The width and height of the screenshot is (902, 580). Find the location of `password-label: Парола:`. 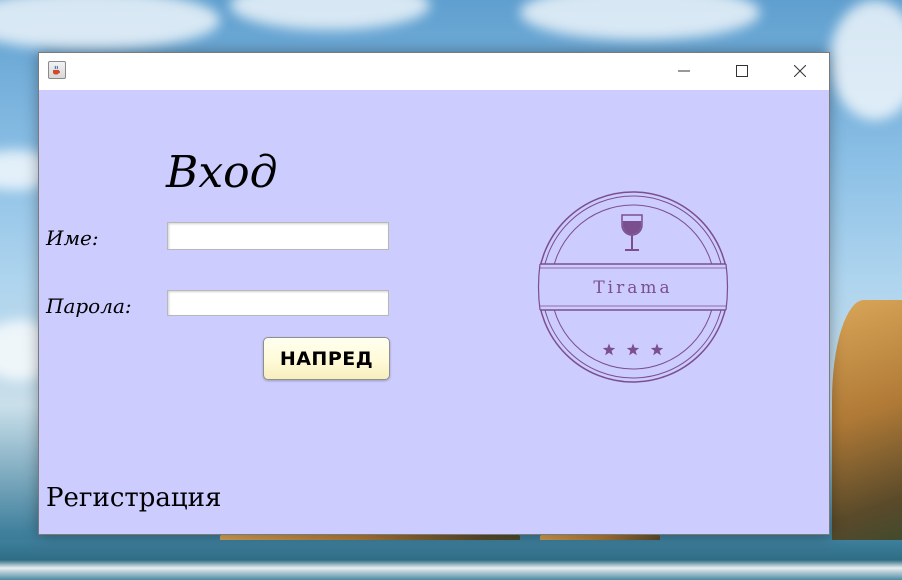

password-label: Парола: is located at coordinates (89, 306).